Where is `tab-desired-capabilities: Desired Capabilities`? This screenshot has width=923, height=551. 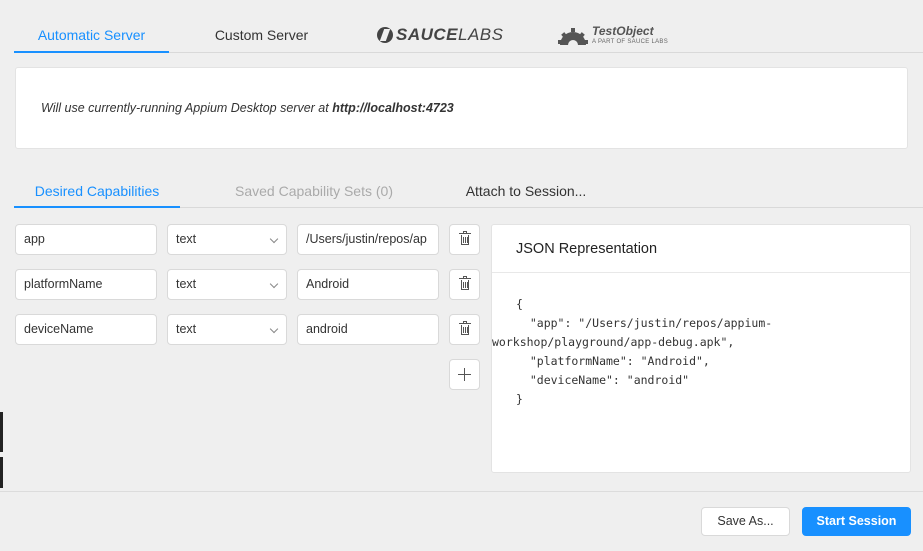 tab-desired-capabilities: Desired Capabilities is located at coordinates (97, 190).